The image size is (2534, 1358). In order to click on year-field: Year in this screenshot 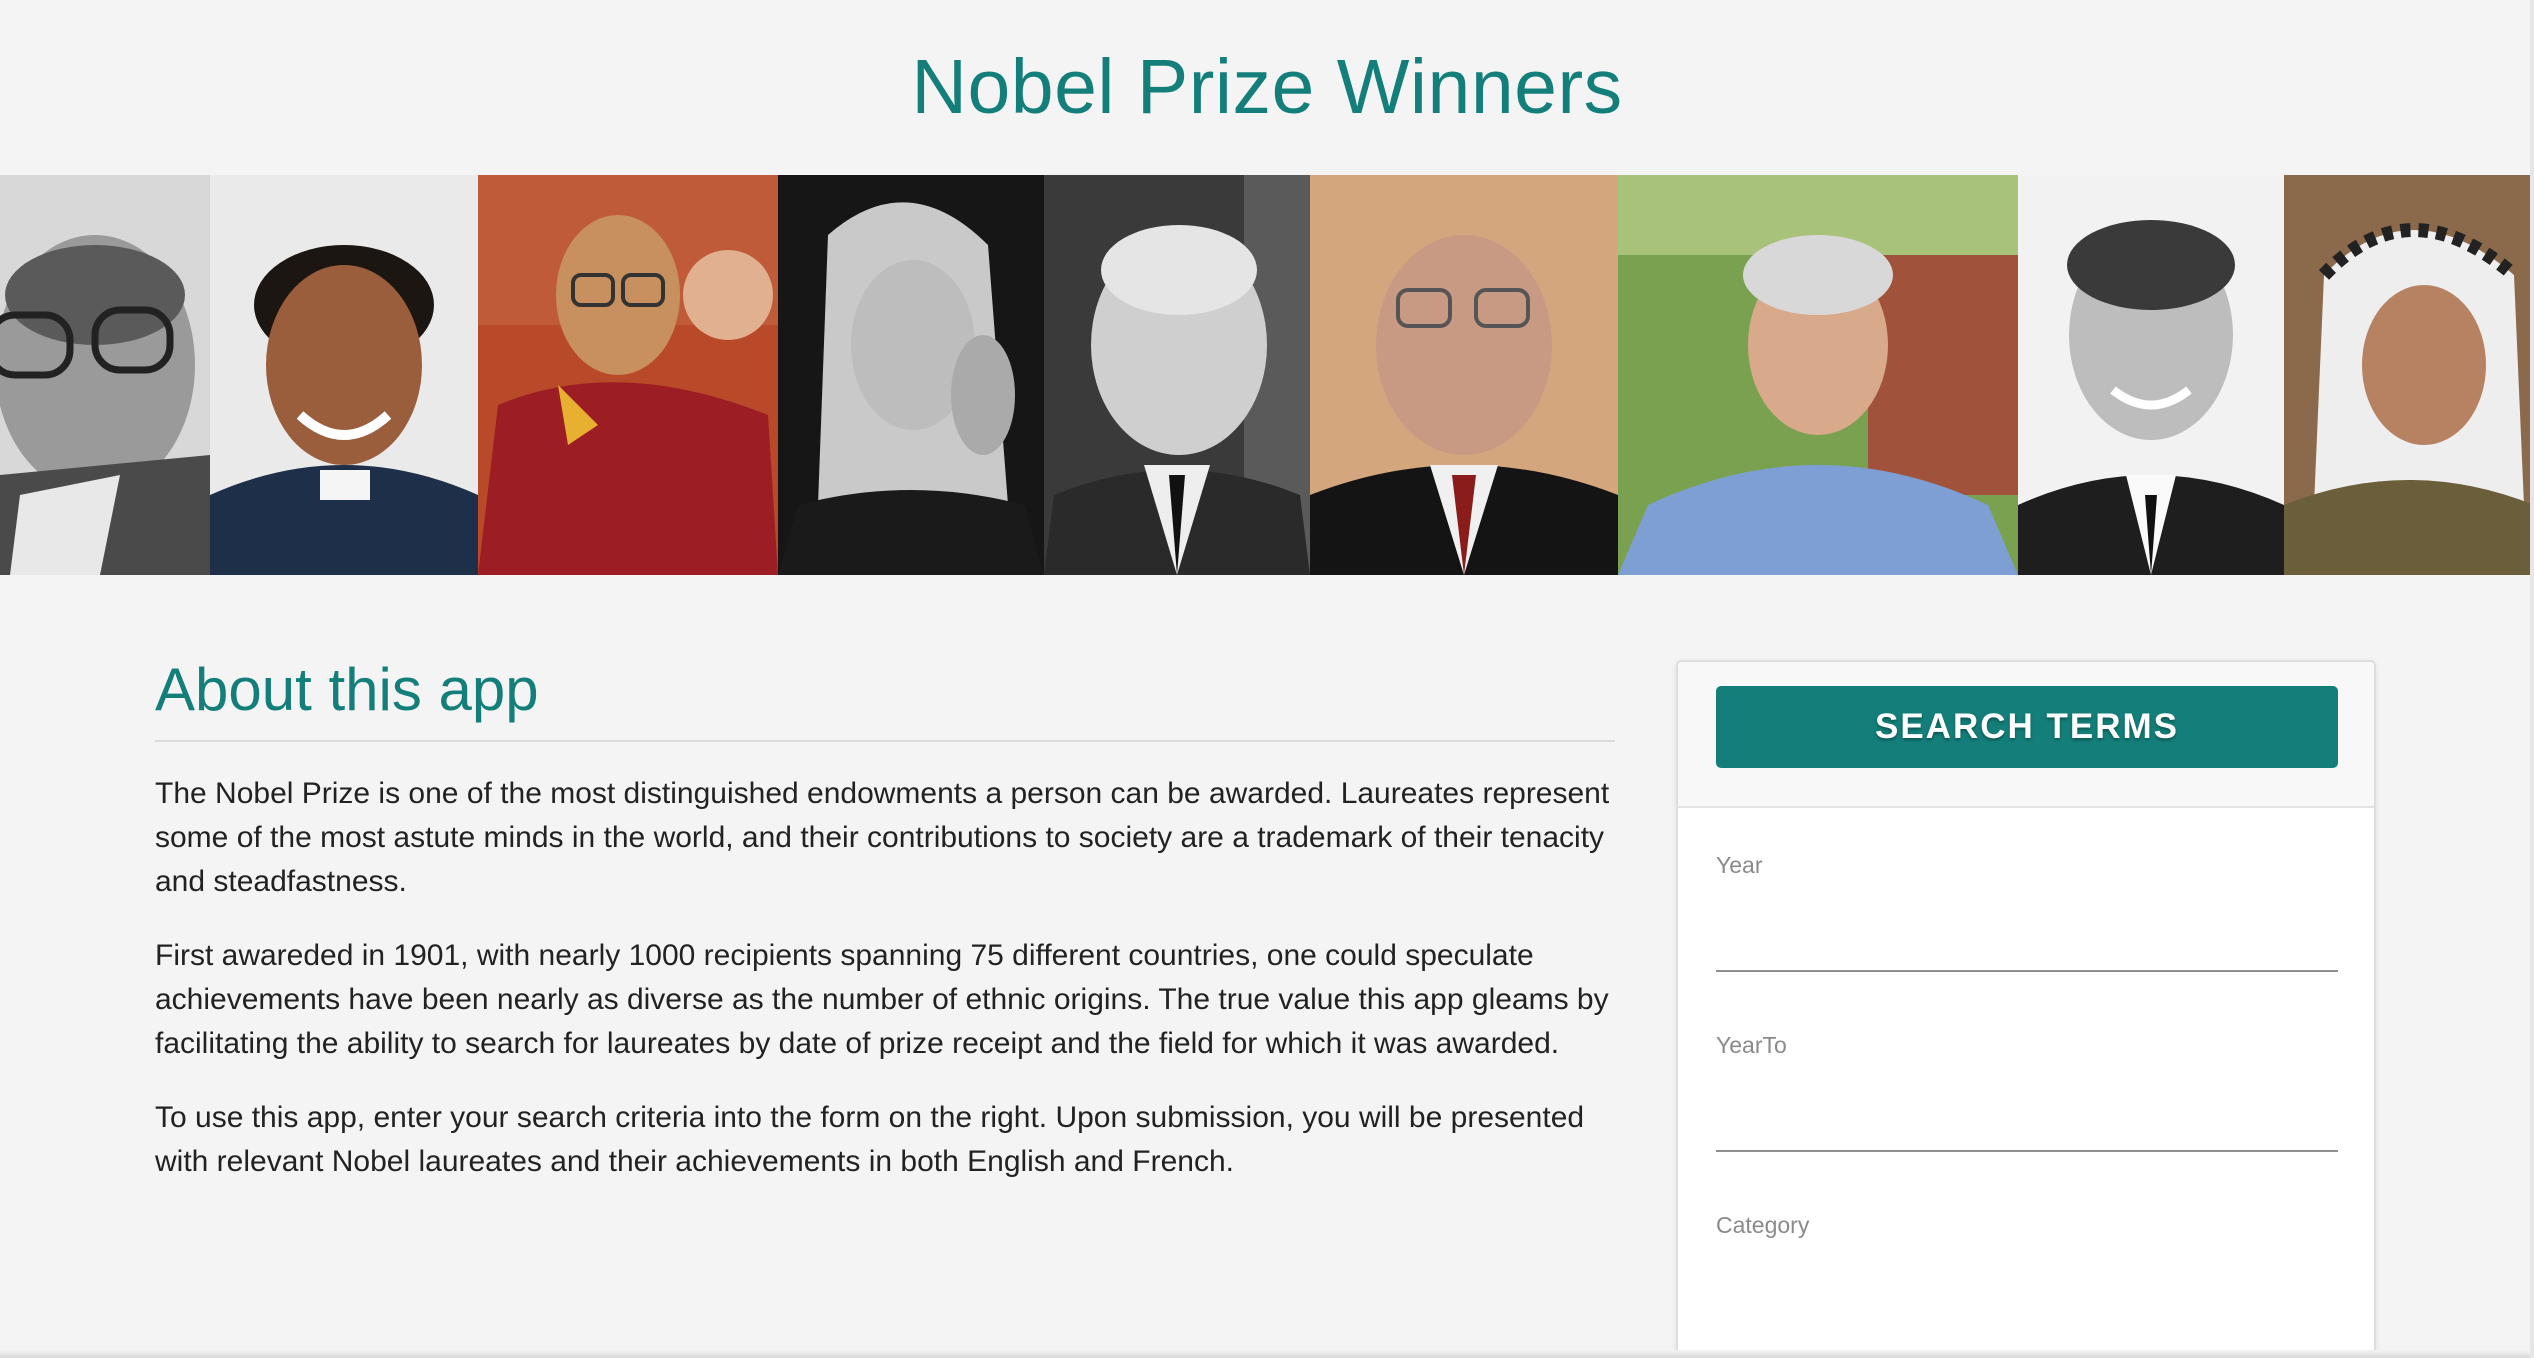, I will do `click(2027, 912)`.